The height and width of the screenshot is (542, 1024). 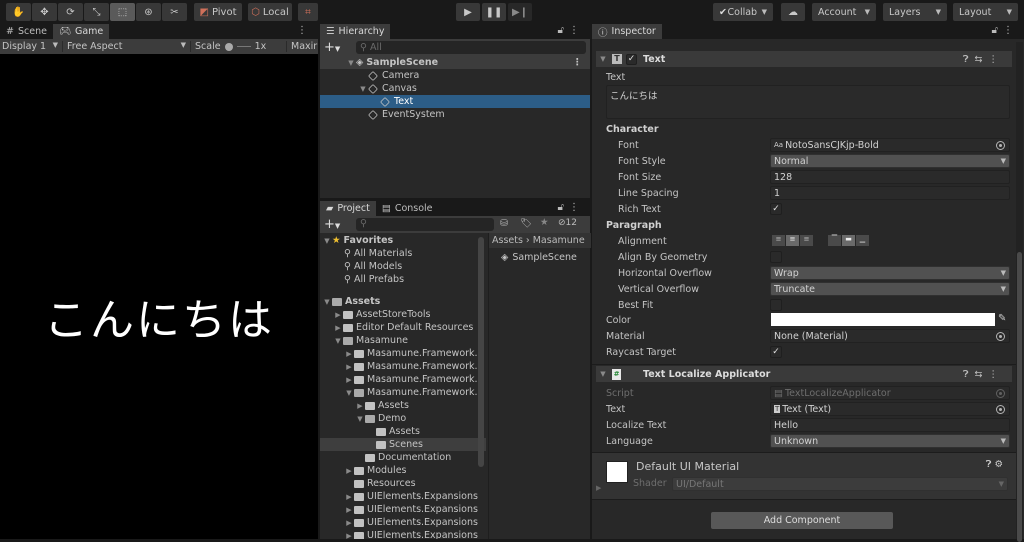 I want to click on file-item-samplescene: ◈ SampleScene, so click(x=539, y=257).